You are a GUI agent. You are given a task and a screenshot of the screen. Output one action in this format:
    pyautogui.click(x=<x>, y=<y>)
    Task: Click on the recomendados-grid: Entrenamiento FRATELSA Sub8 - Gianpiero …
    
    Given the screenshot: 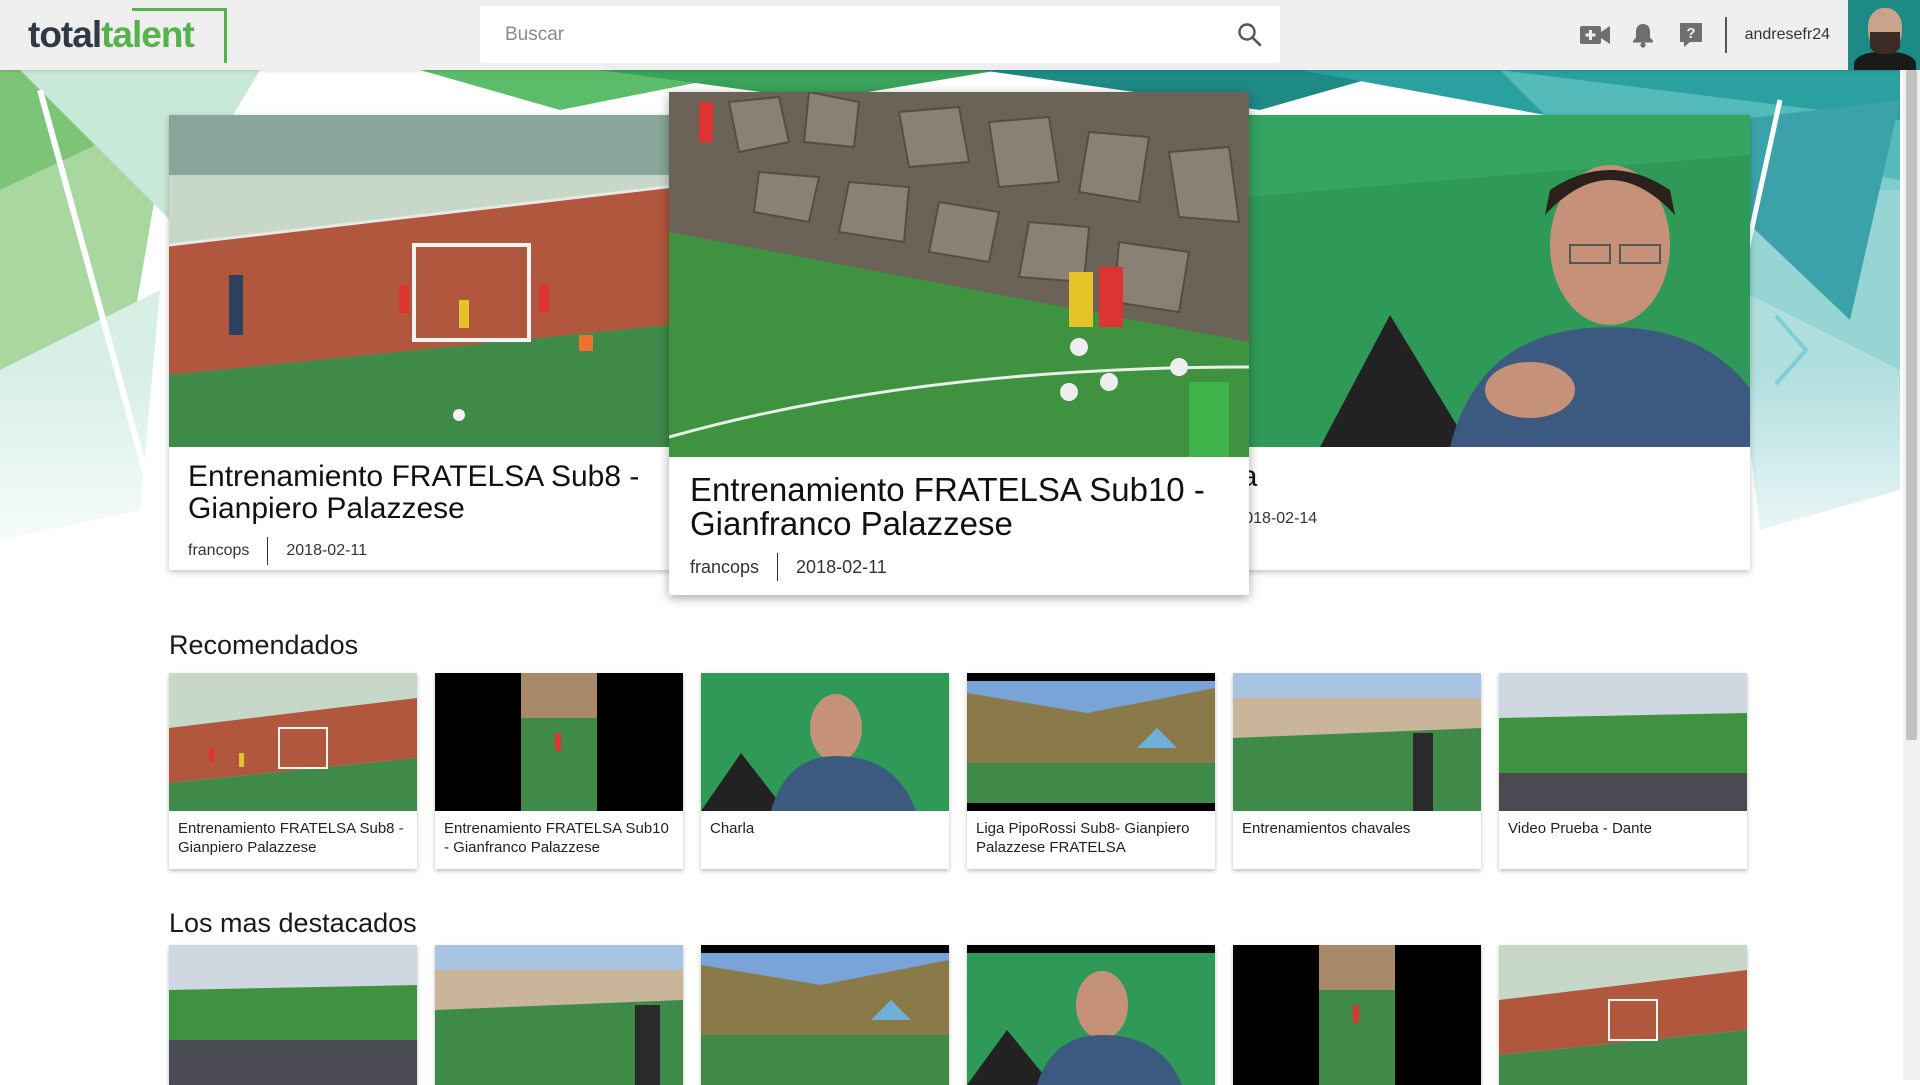 What is the action you would take?
    pyautogui.click(x=958, y=771)
    